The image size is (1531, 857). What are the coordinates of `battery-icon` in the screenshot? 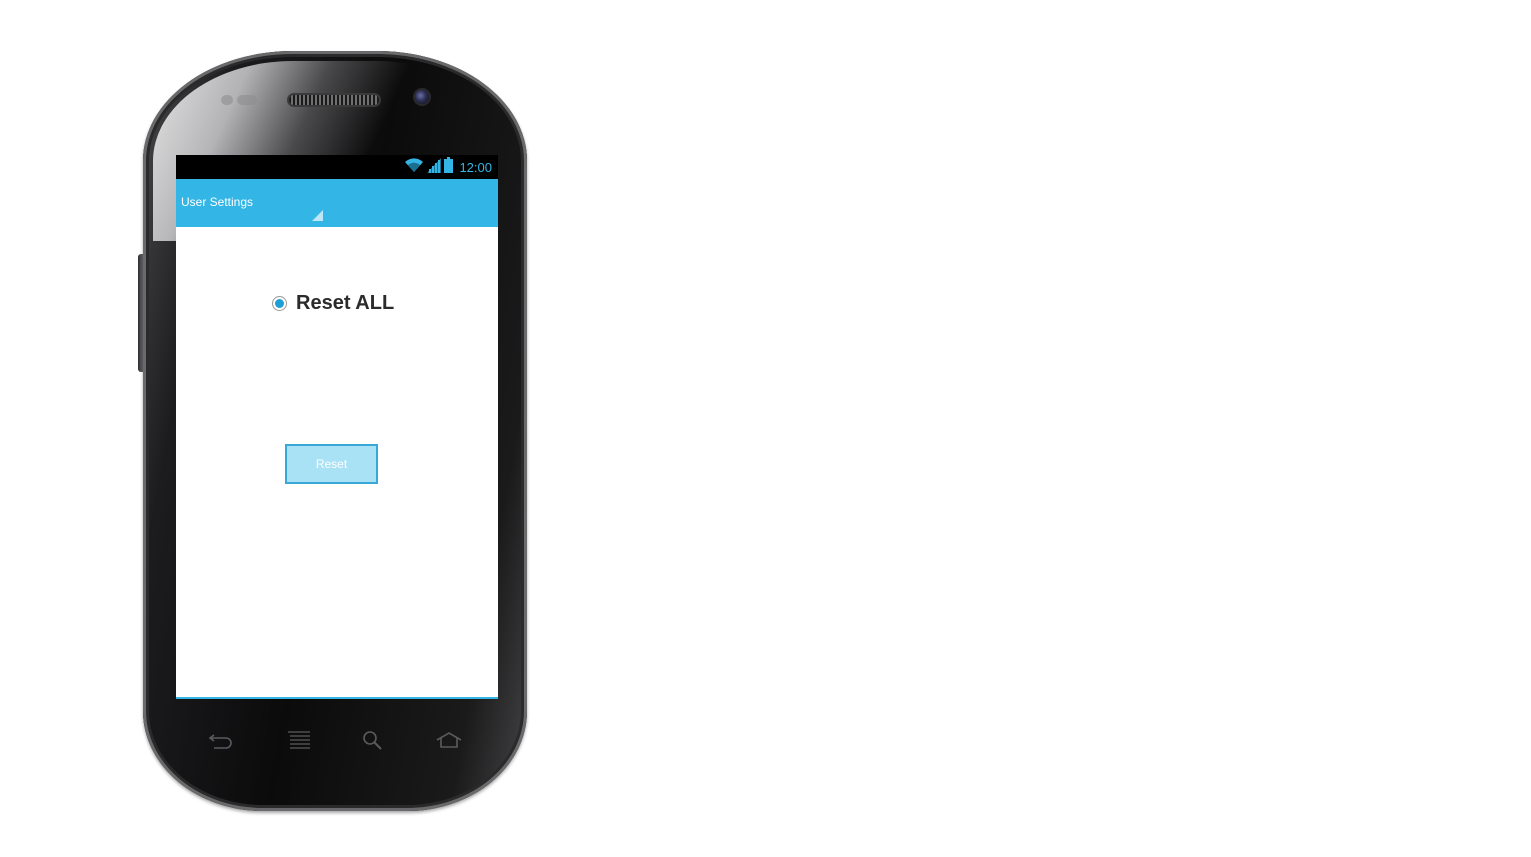 It's located at (449, 167).